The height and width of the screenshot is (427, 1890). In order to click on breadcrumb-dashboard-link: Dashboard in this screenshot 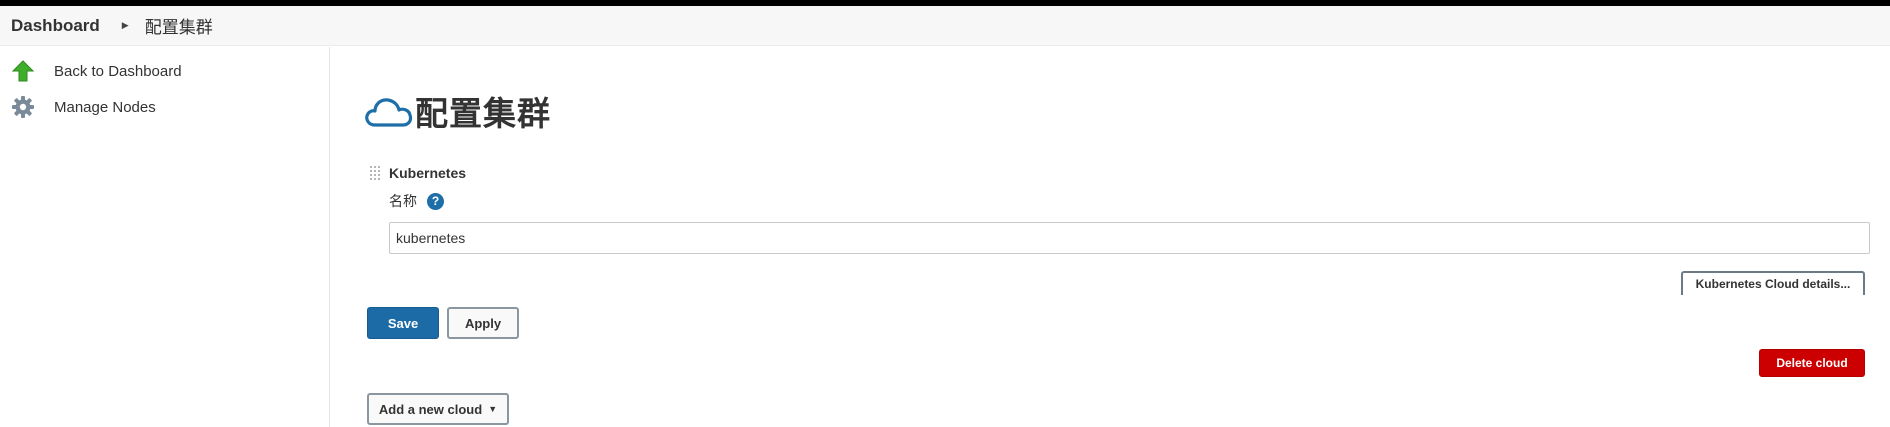, I will do `click(55, 26)`.